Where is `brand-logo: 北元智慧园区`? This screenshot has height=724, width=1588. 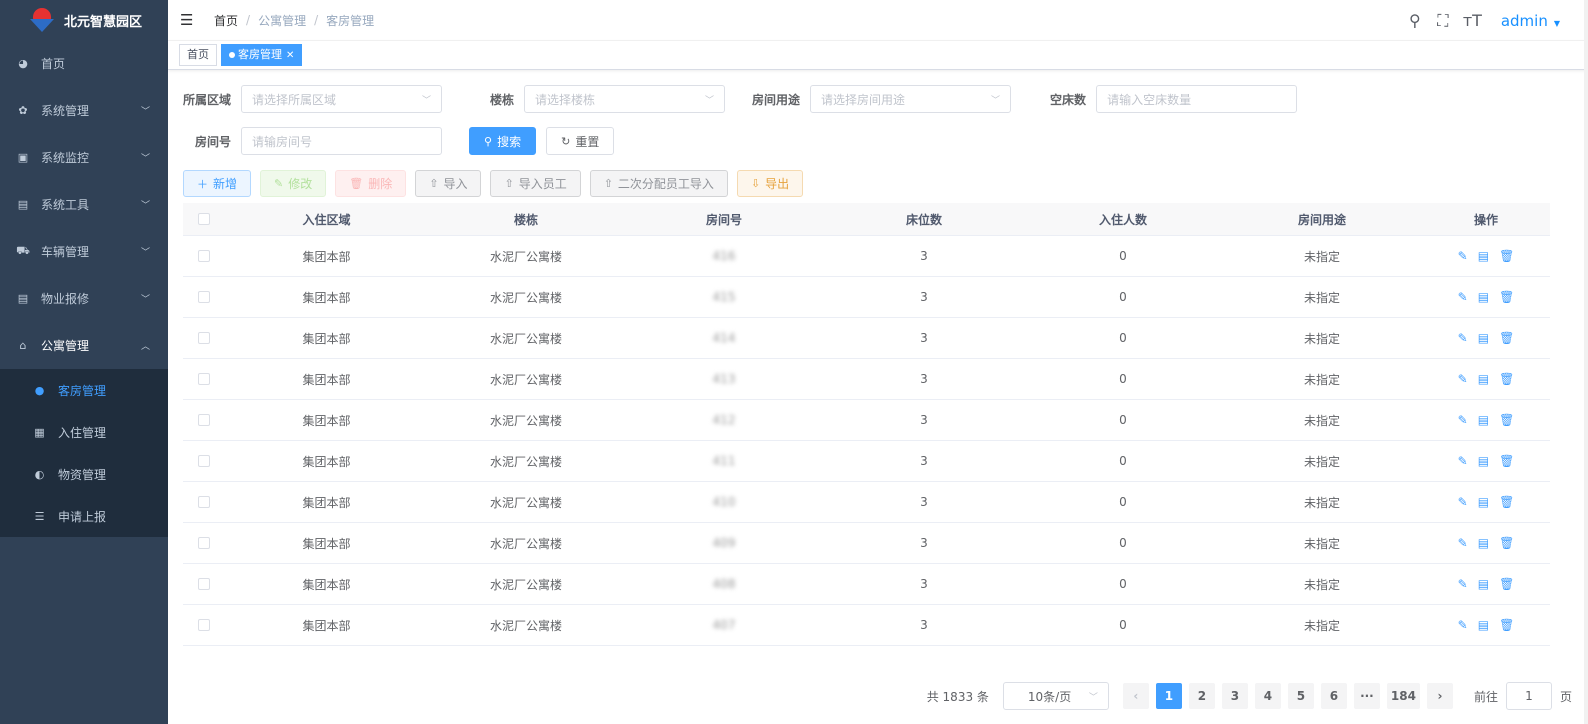 brand-logo: 北元智慧园区 is located at coordinates (84, 20).